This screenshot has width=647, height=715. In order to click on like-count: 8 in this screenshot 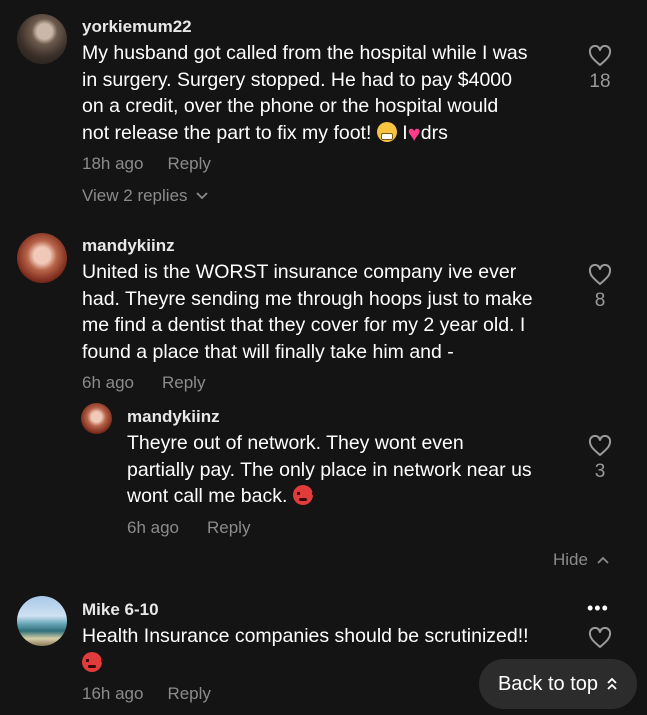, I will do `click(600, 300)`.